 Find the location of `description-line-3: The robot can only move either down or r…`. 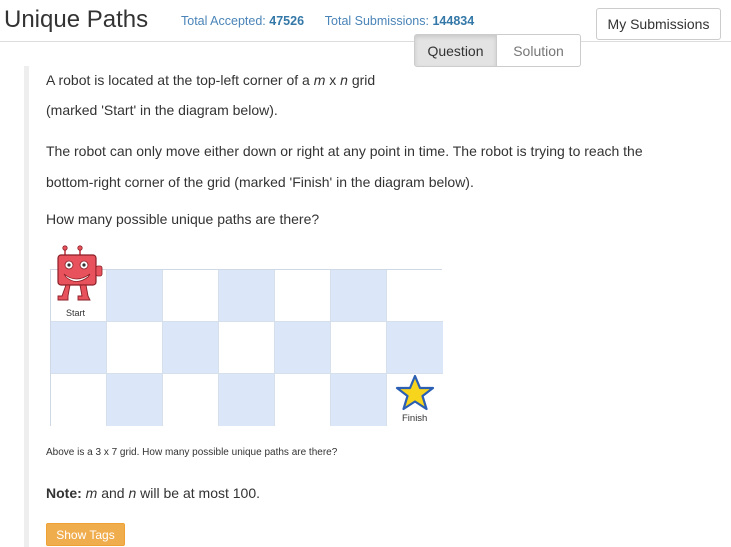

description-line-3: The robot can only move either down or r… is located at coordinates (344, 151).